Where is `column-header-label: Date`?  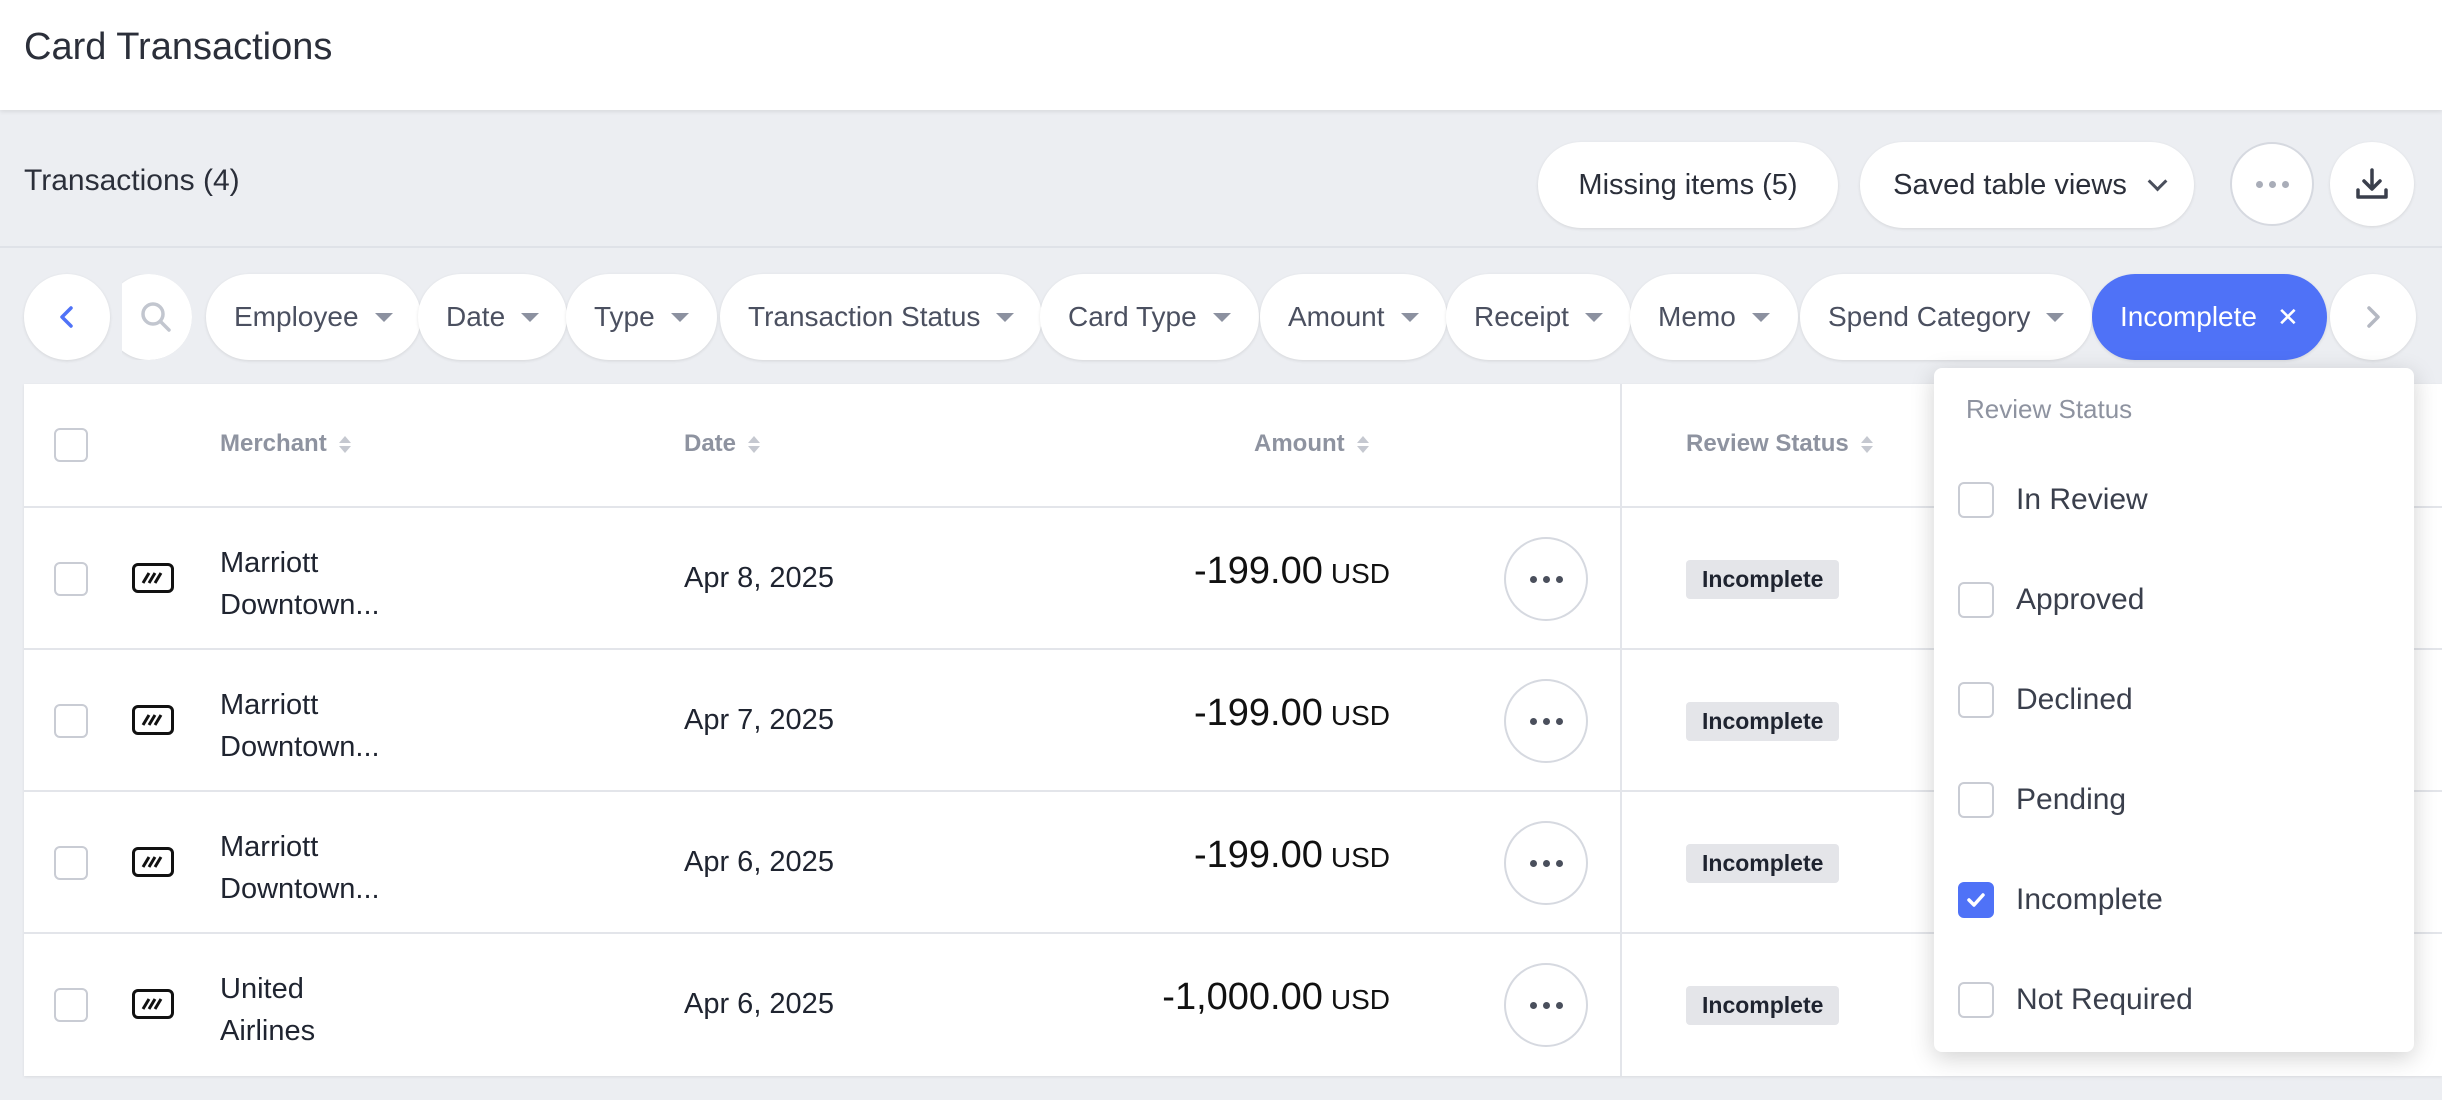
column-header-label: Date is located at coordinates (710, 443).